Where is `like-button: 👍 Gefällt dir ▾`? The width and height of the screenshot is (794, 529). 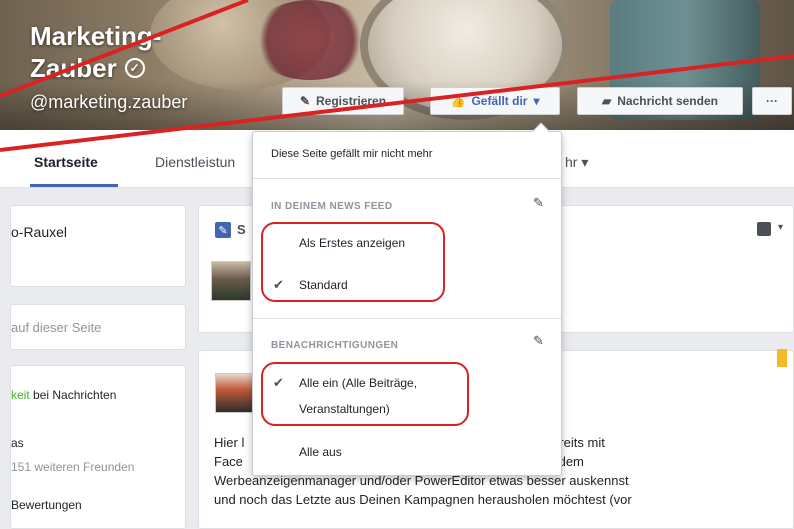
like-button: 👍 Gefällt dir ▾ is located at coordinates (495, 101).